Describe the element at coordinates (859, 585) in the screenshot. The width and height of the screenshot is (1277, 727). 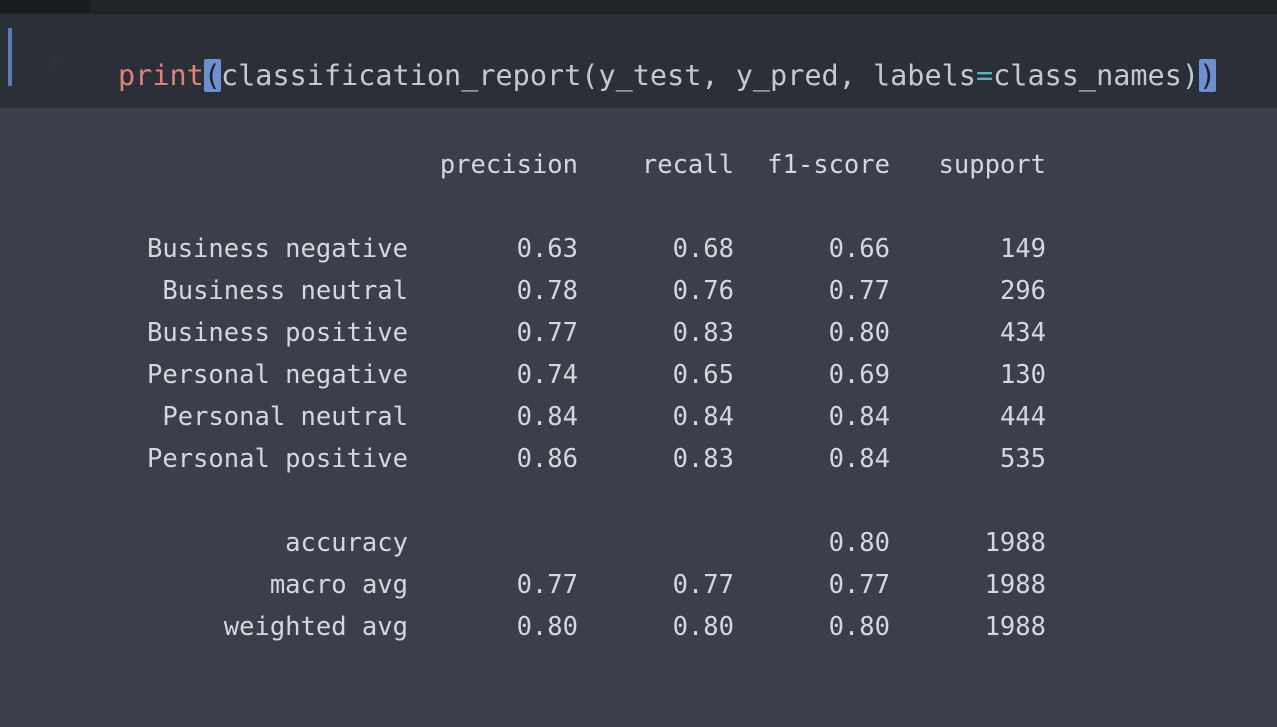
I see `summary-f1-score: 0.77` at that location.